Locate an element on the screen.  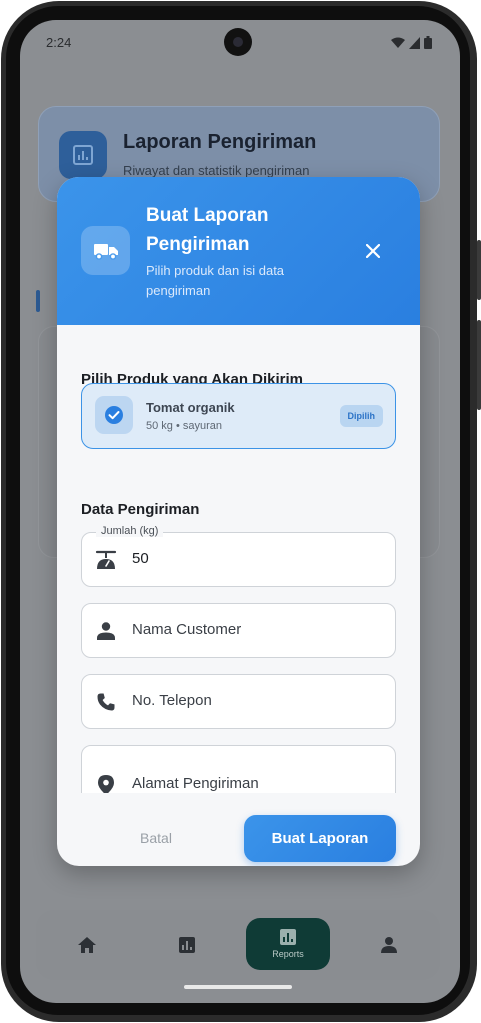
section-accent-bar is located at coordinates (38, 301).